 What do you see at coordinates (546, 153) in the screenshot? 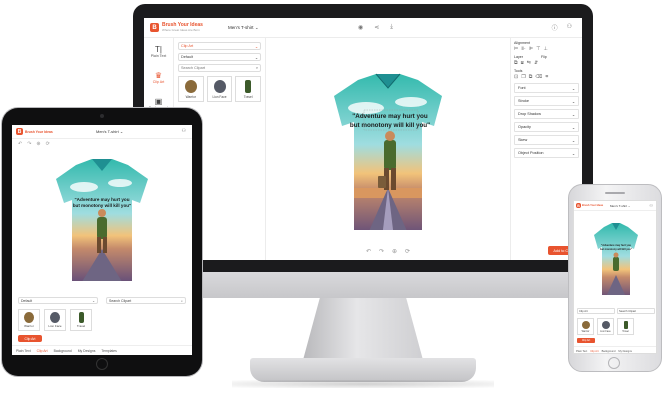
I see `object-position-section: Object Position ⌄` at bounding box center [546, 153].